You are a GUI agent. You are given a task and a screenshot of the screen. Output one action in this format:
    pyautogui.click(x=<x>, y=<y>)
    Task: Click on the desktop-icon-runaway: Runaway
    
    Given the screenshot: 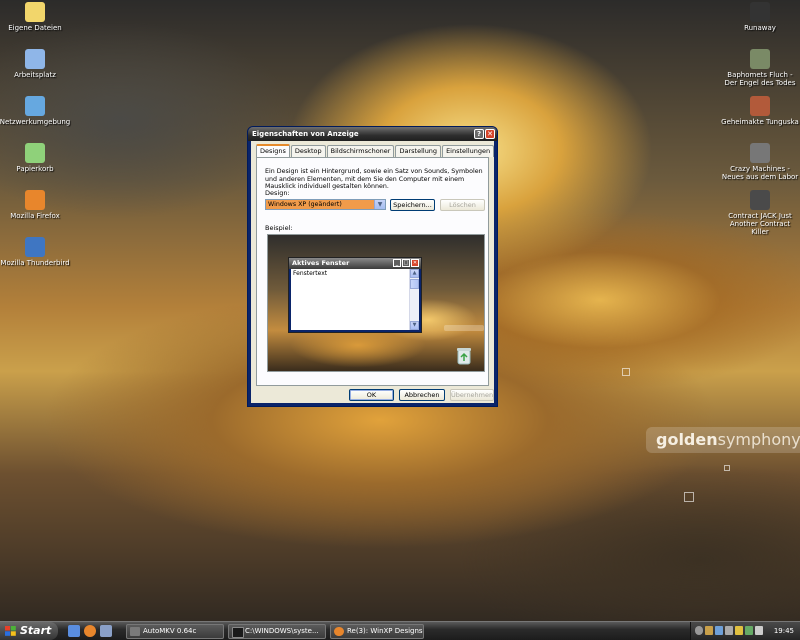 What is the action you would take?
    pyautogui.click(x=760, y=17)
    